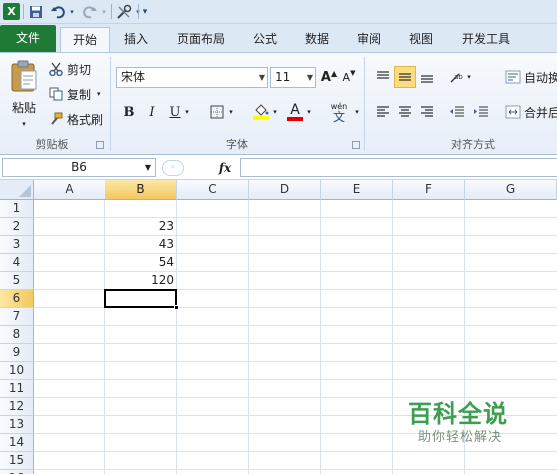 The height and width of the screenshot is (474, 557). What do you see at coordinates (140, 298) in the screenshot?
I see `active-cell-border` at bounding box center [140, 298].